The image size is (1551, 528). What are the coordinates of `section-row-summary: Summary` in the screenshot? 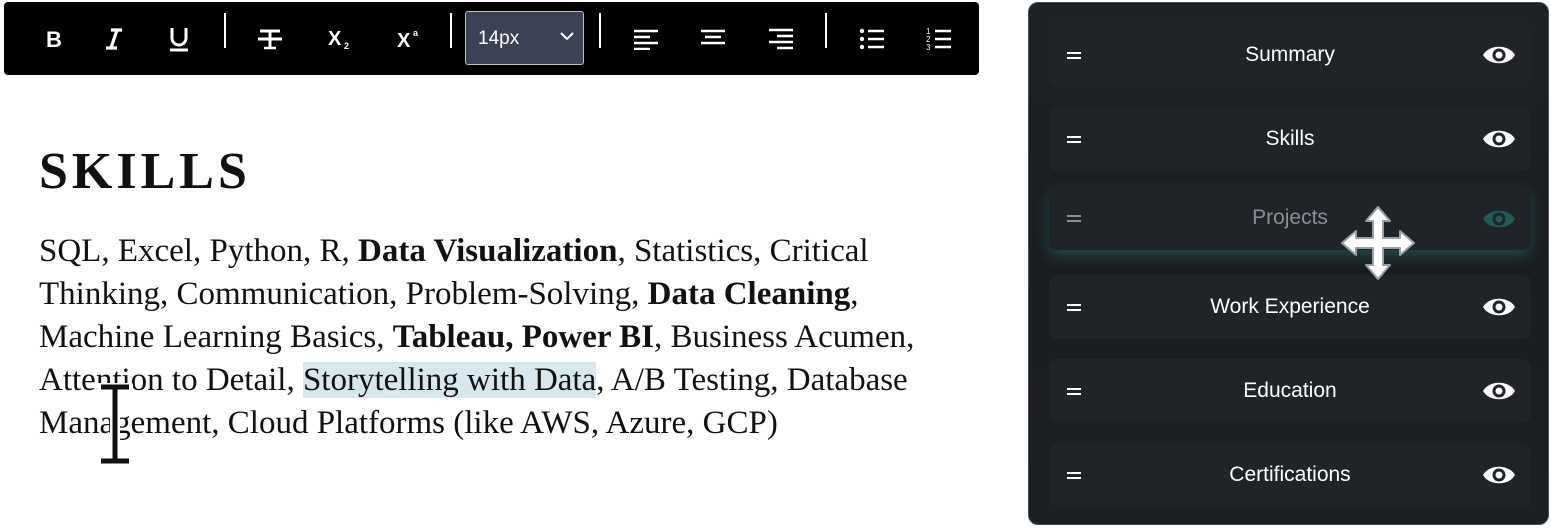 It's located at (1290, 55).